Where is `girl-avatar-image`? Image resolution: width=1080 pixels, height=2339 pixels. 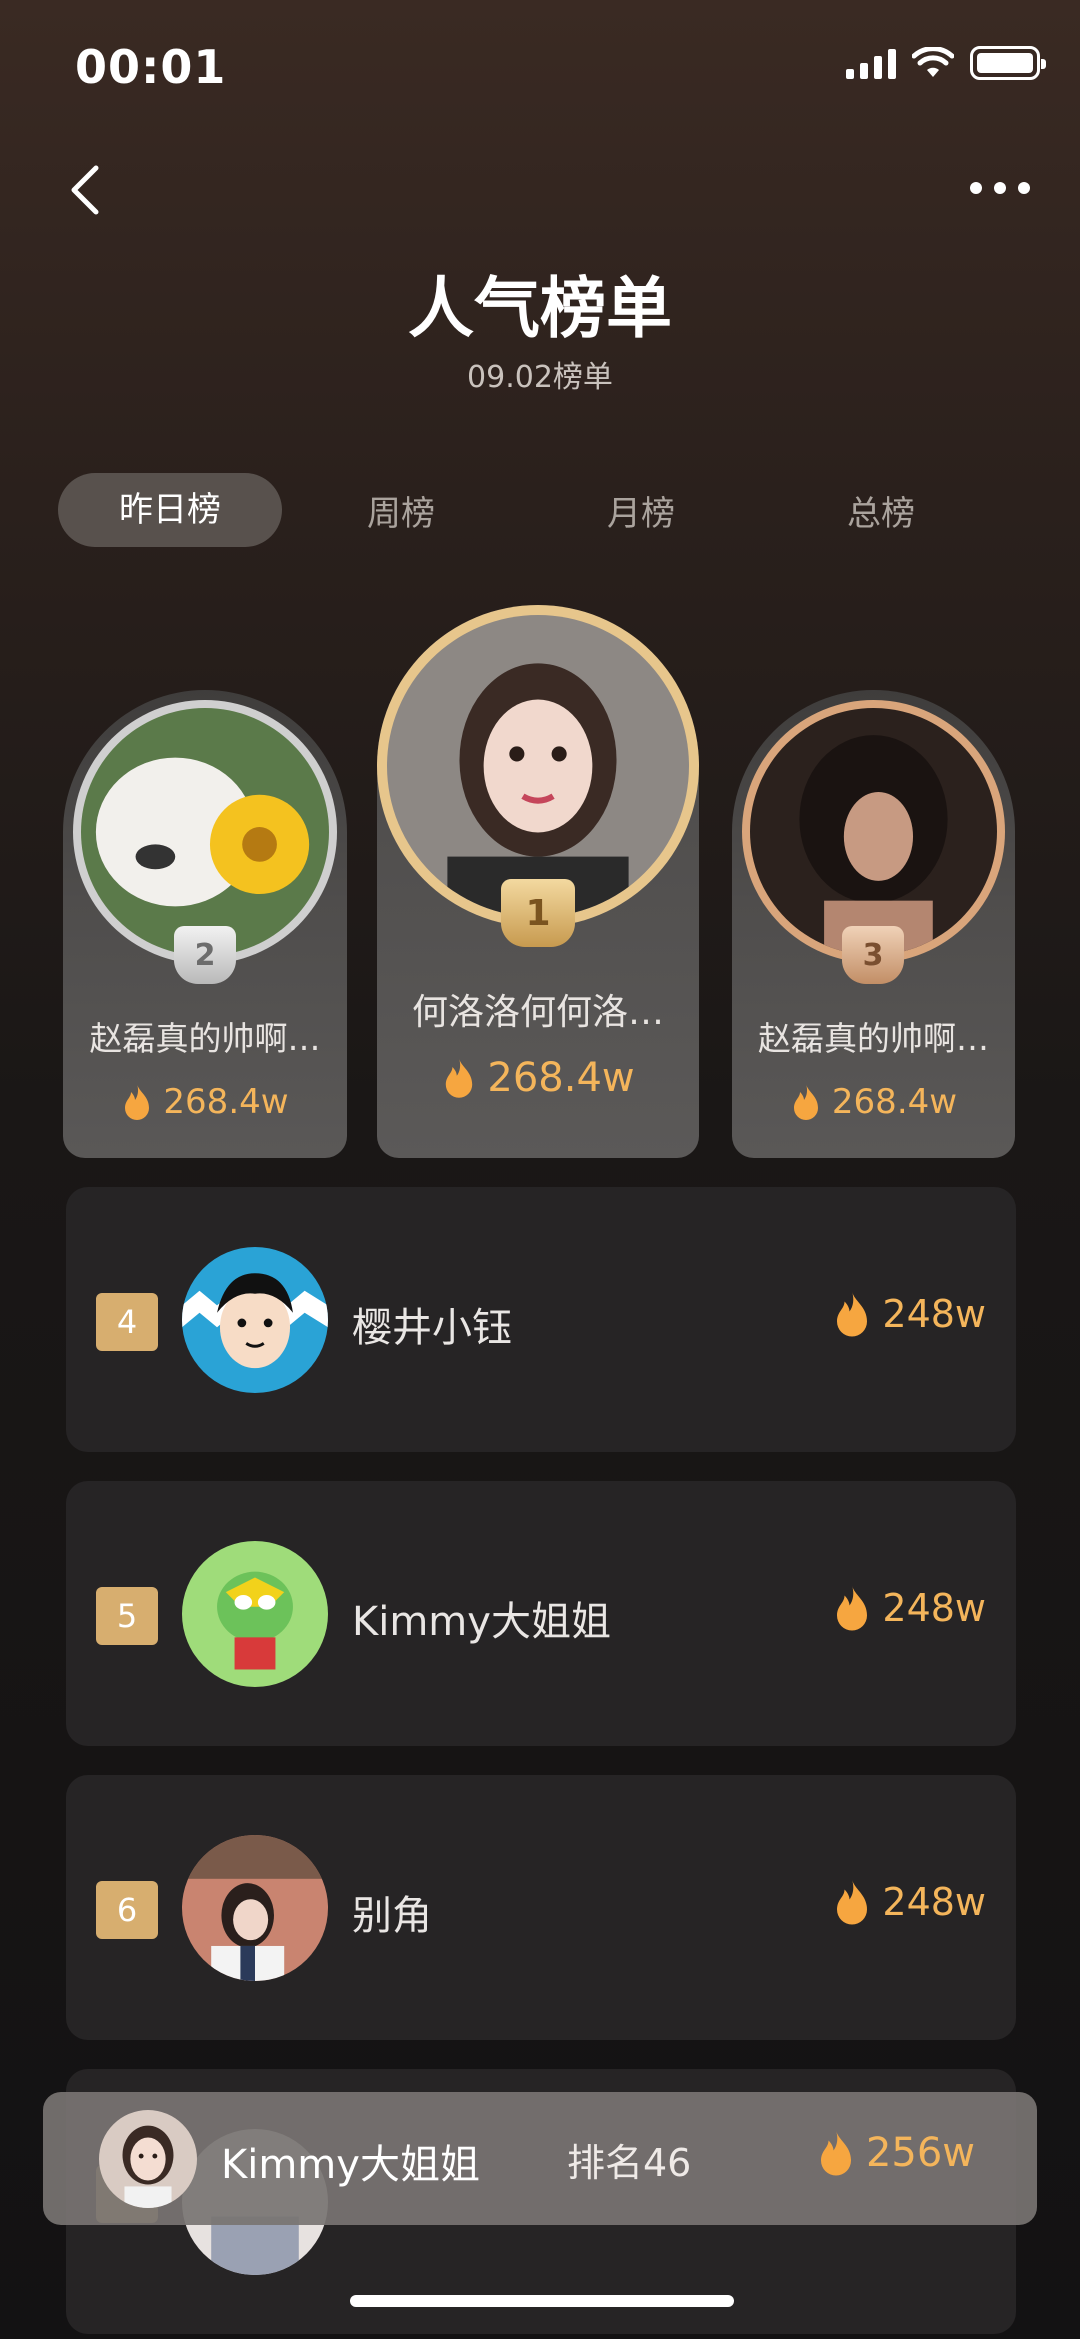
girl-avatar-image is located at coordinates (538, 766).